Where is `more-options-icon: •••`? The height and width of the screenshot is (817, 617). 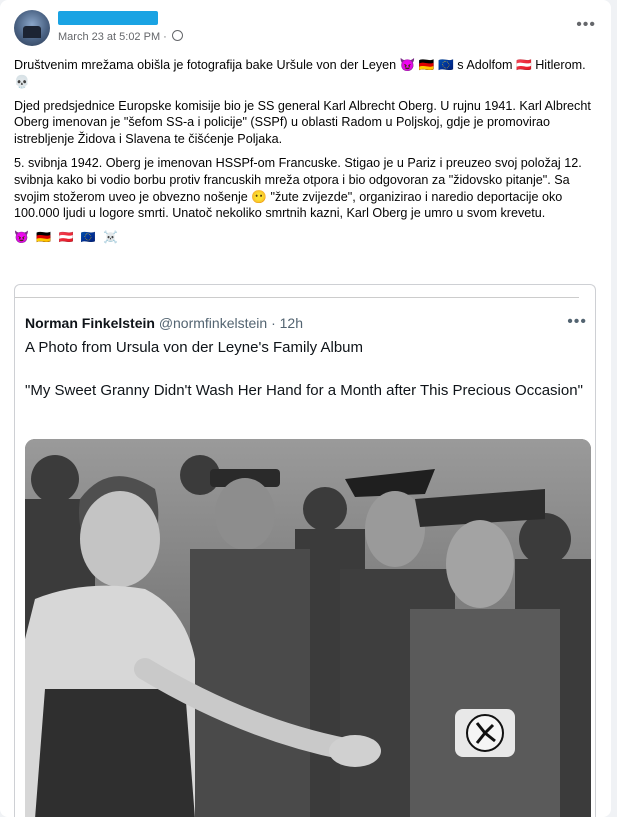
more-options-icon: ••• is located at coordinates (586, 25).